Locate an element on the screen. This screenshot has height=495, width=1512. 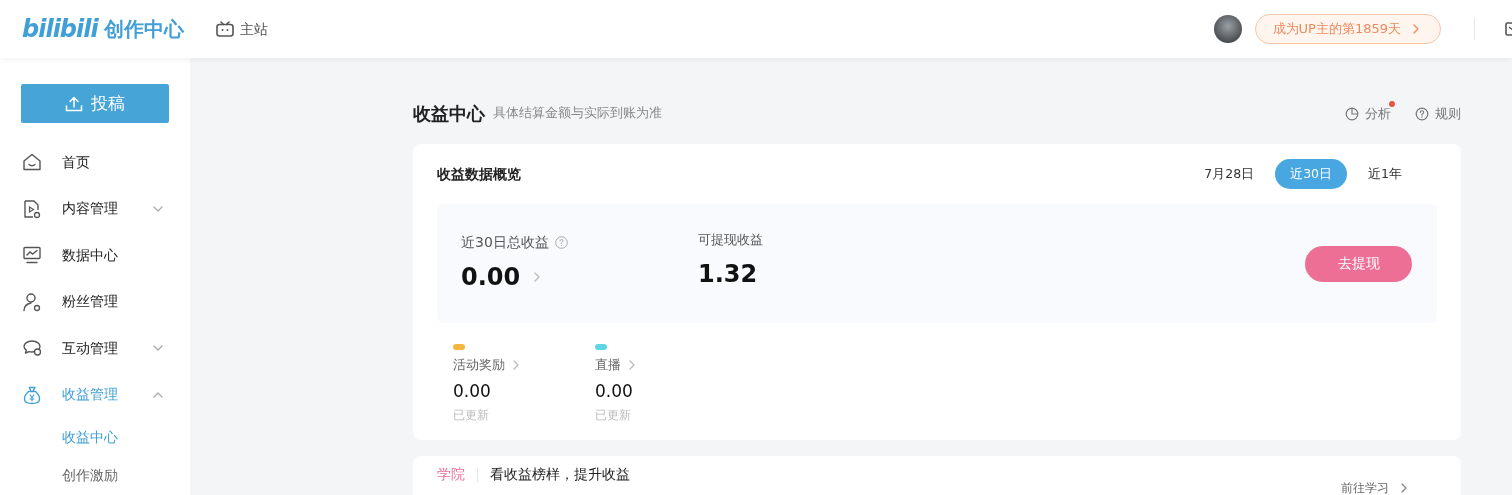
stat-label: 可提现收益 is located at coordinates (730, 240).